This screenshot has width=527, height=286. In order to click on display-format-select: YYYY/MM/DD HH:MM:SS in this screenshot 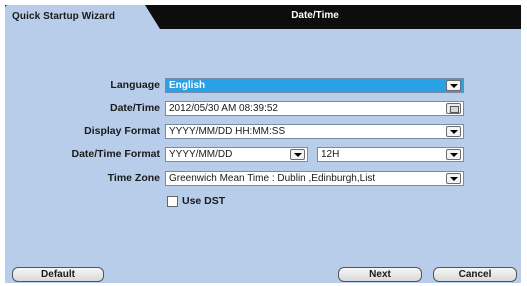, I will do `click(314, 131)`.